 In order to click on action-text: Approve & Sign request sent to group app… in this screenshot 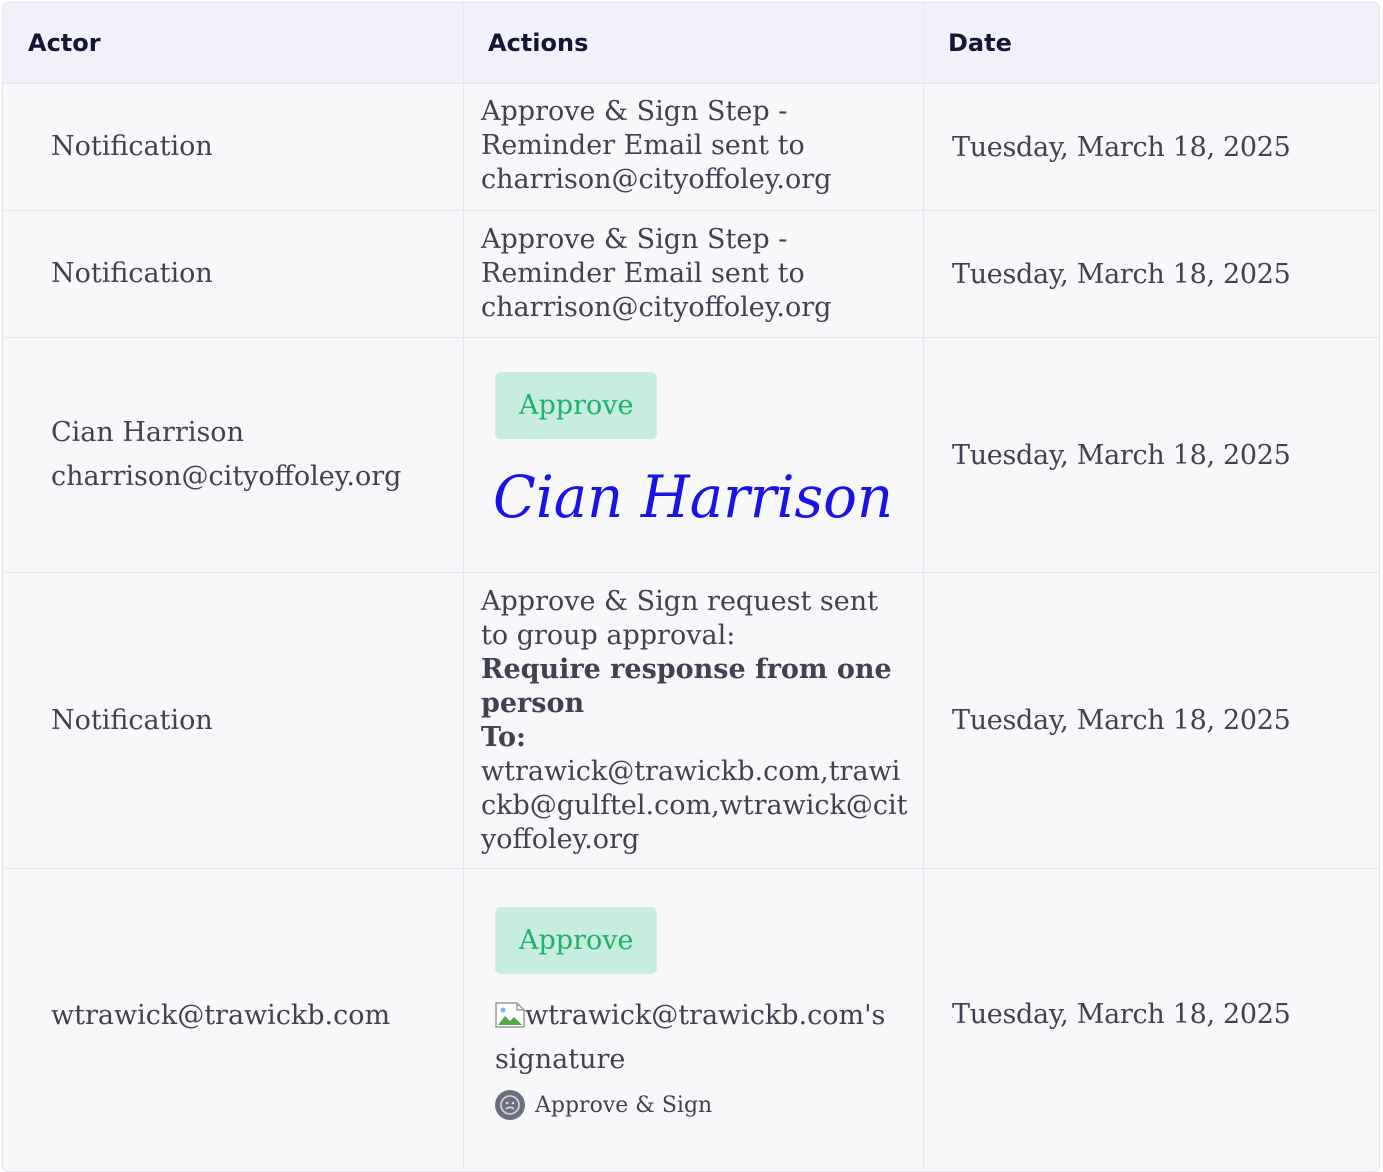, I will do `click(695, 721)`.